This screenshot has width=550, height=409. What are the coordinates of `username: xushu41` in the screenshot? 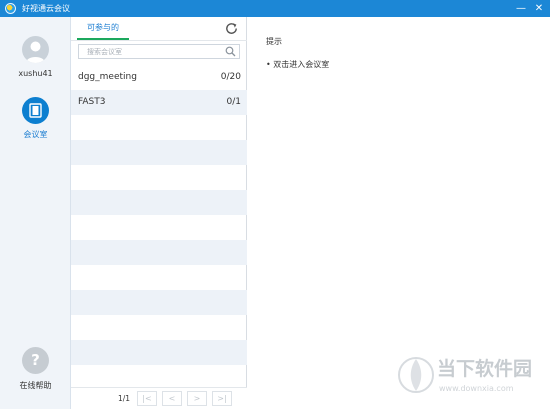 It's located at (35, 73).